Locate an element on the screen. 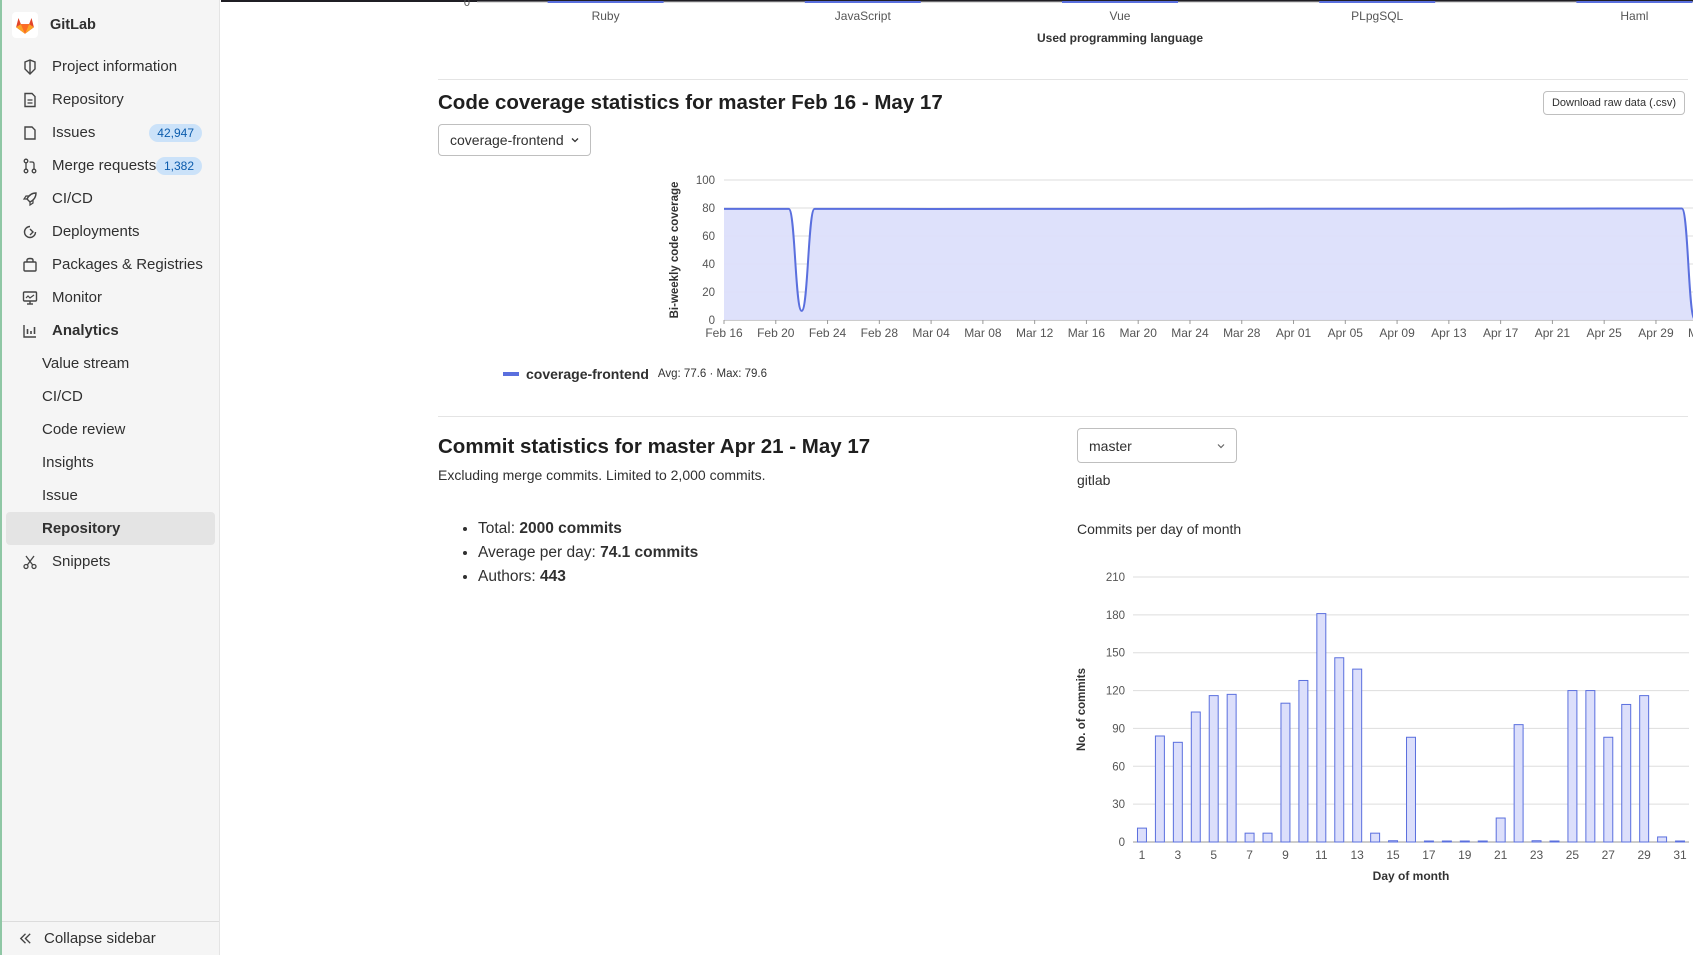  sidebar-subitem-value-stream: Value stream is located at coordinates (110, 363).